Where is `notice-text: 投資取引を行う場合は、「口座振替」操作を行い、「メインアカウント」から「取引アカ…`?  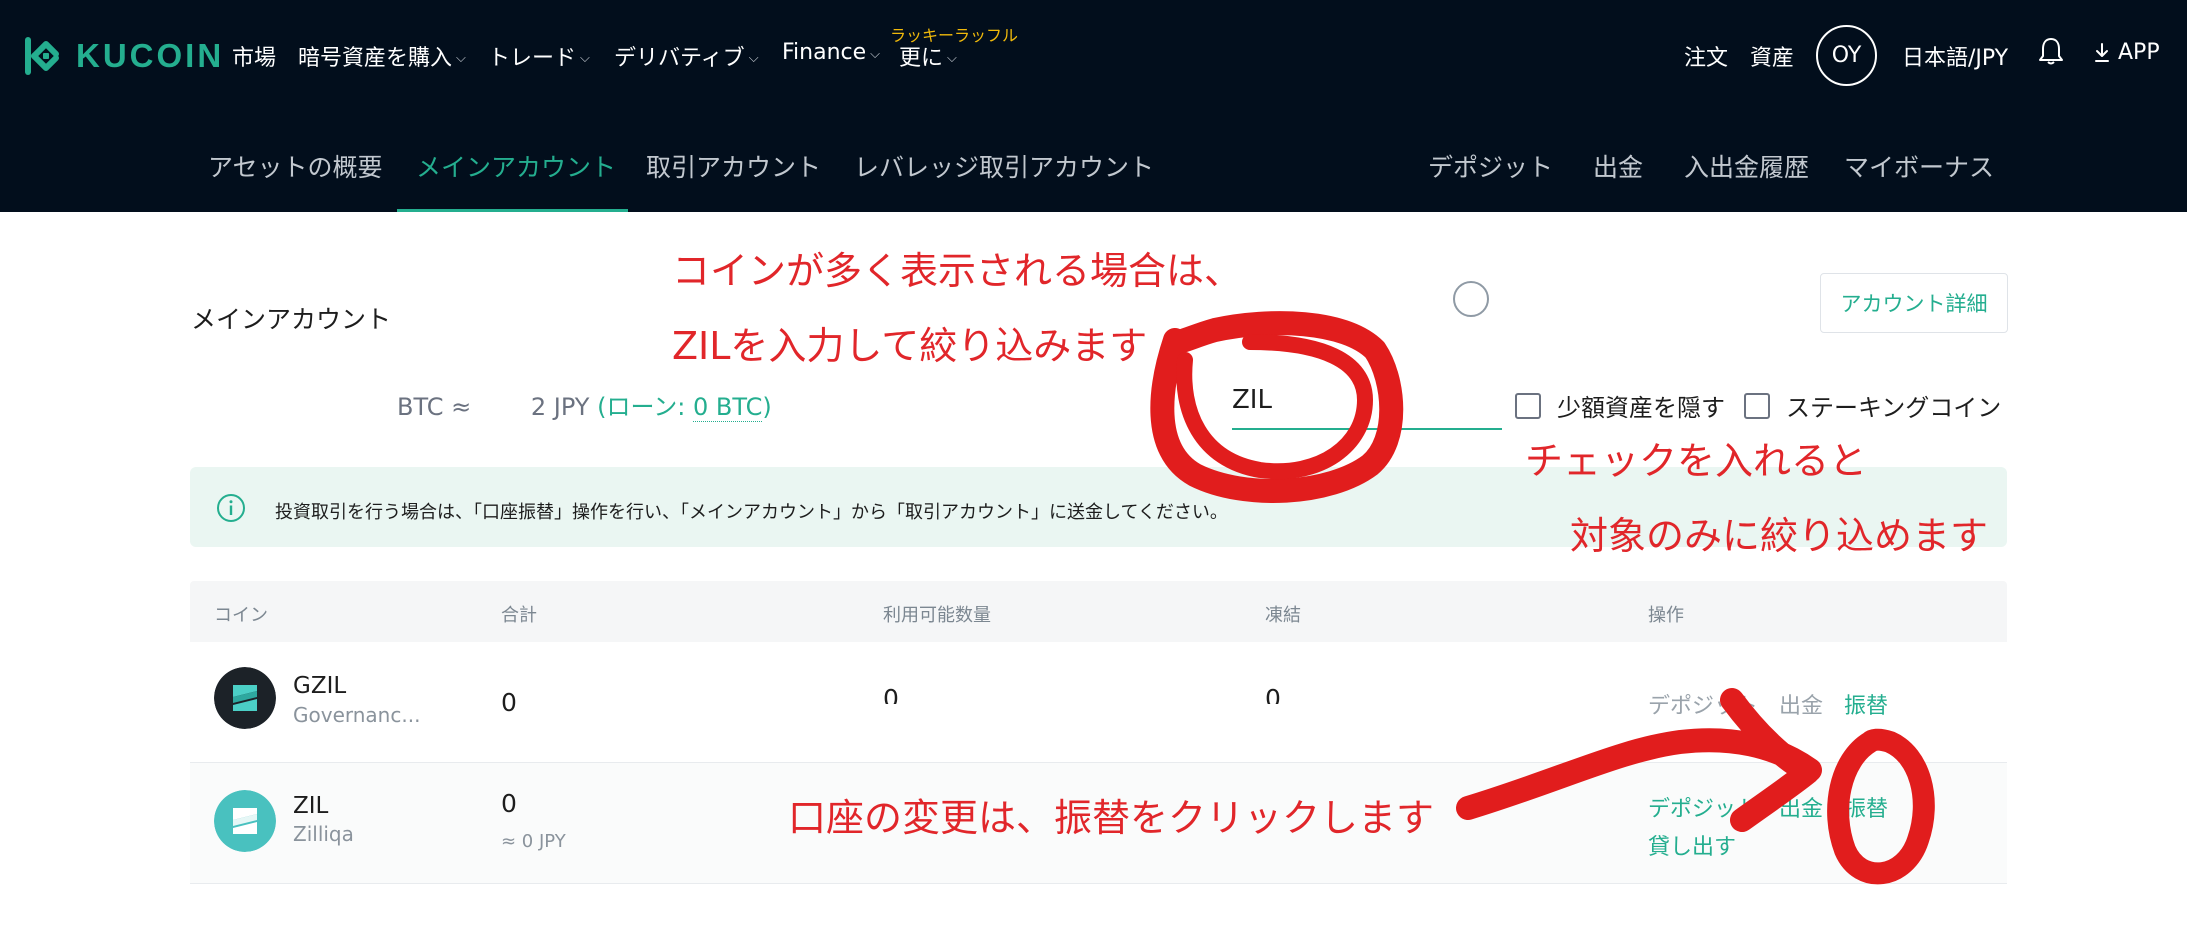
notice-text: 投資取引を行う場合は、「口座振替」操作を行い、「メインアカウント」から「取引アカ… is located at coordinates (751, 512).